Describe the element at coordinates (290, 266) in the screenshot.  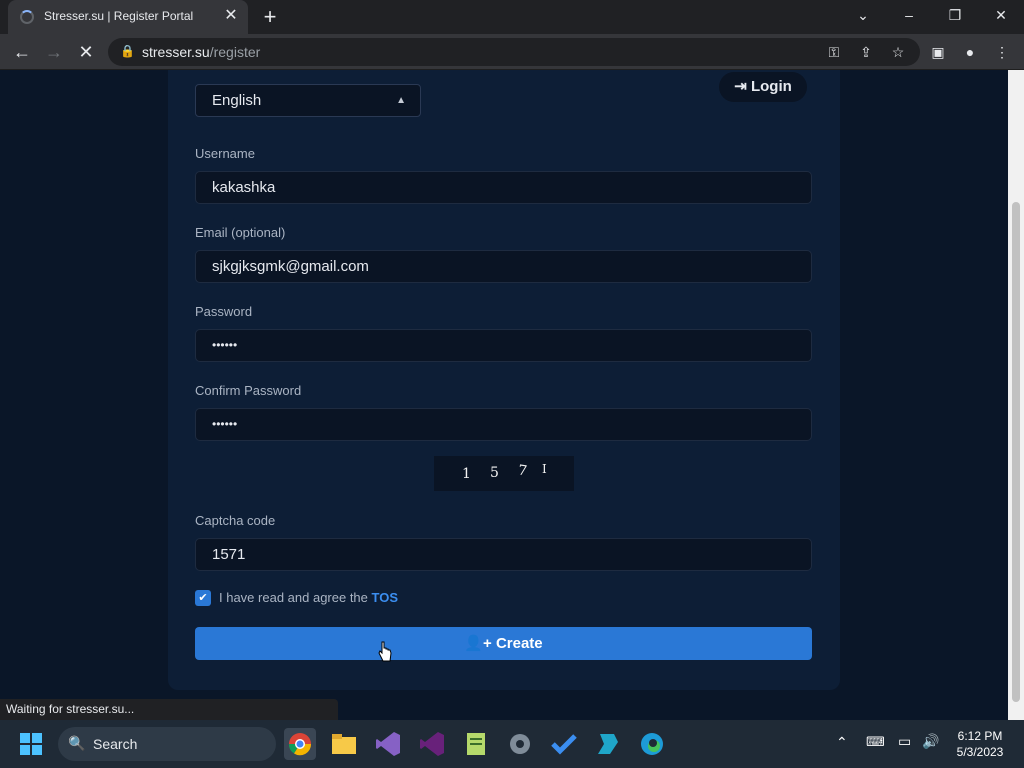
I see `email-value: sjkgjksgmk@gmail.com` at that location.